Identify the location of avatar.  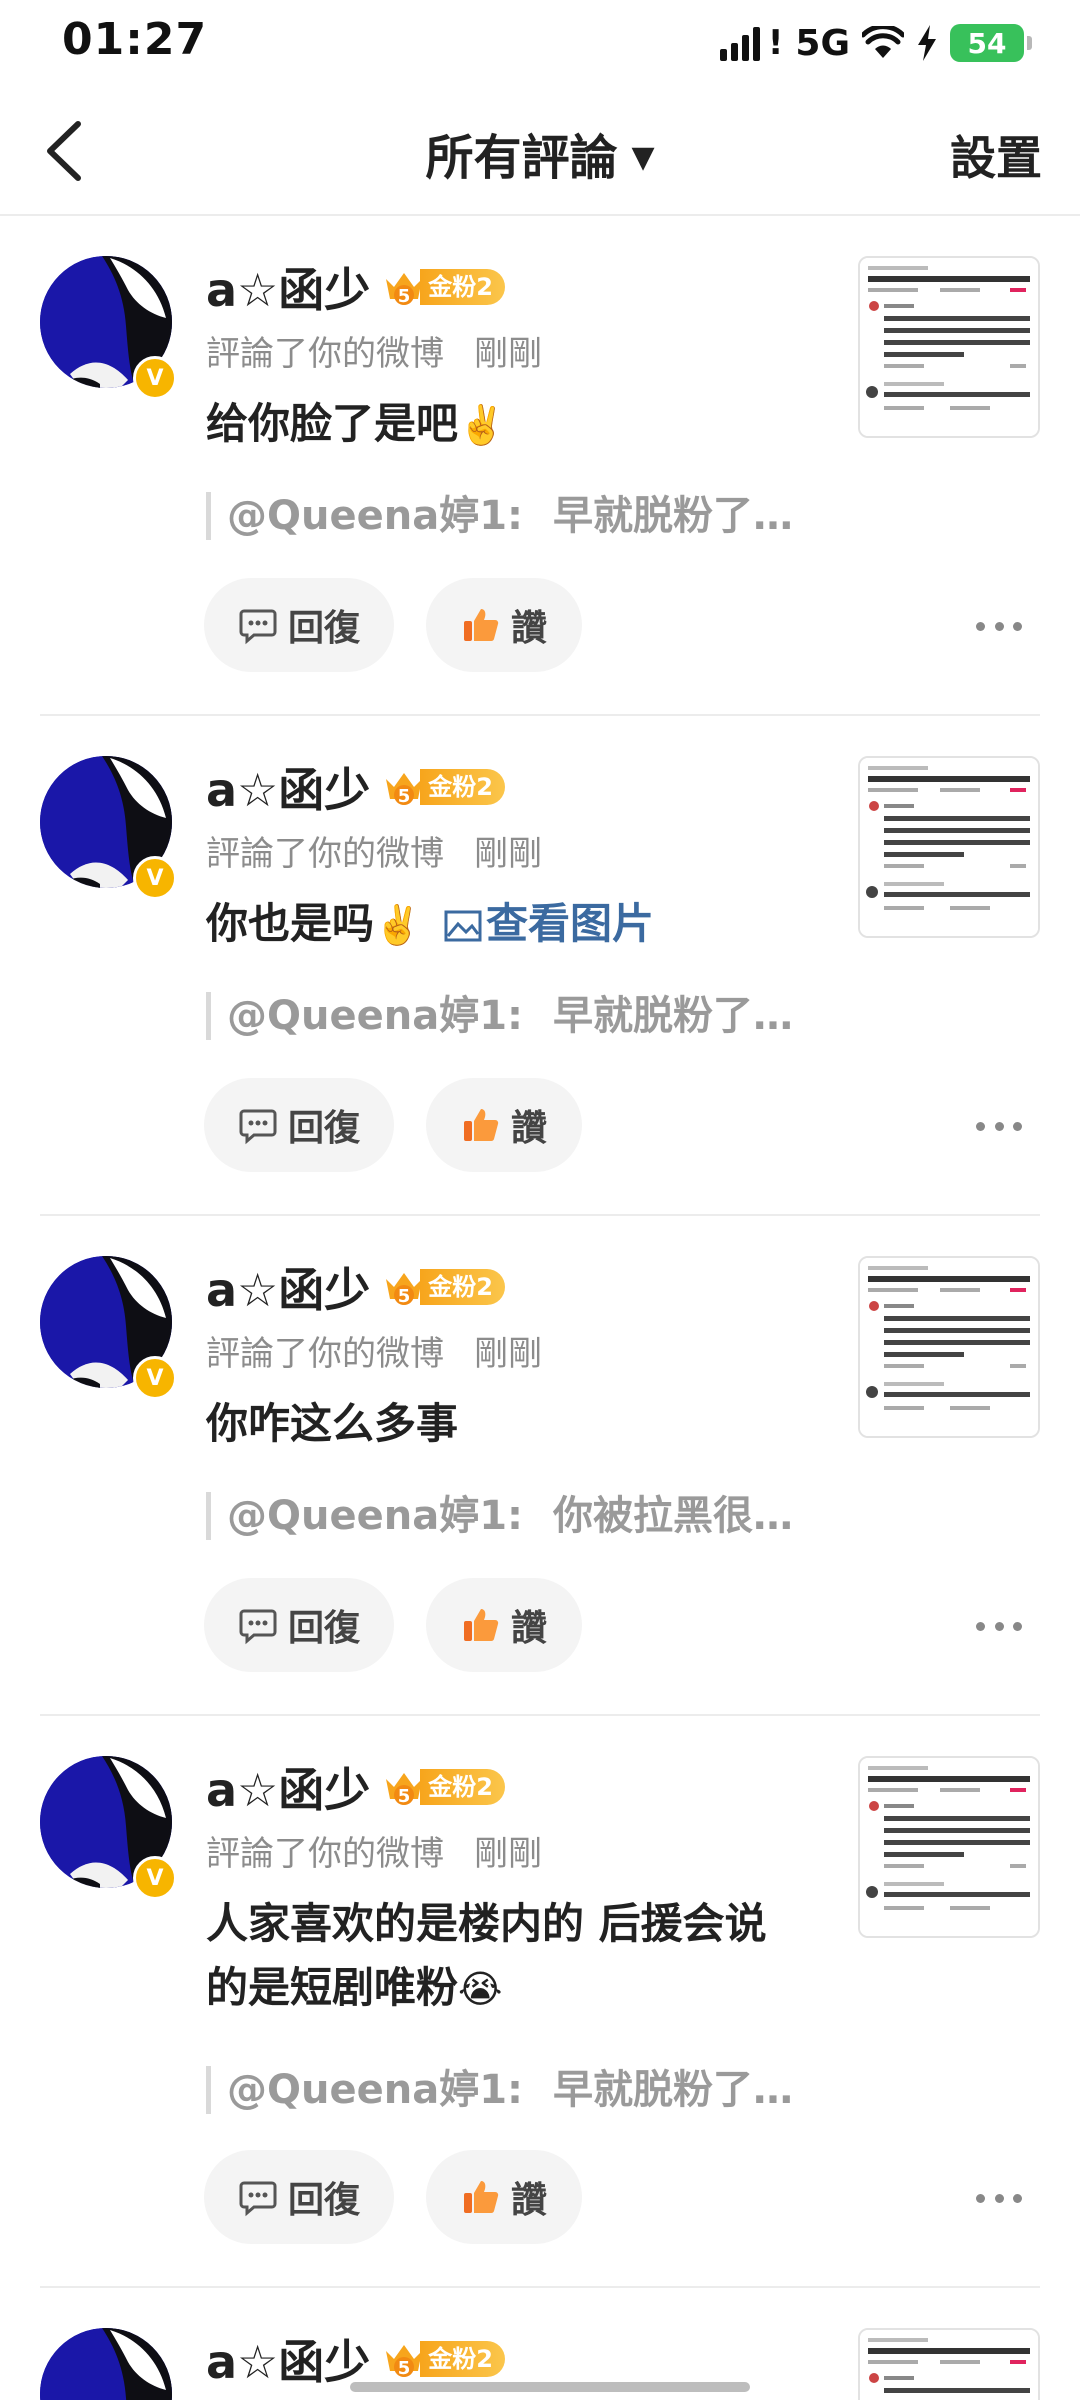
(106, 2364).